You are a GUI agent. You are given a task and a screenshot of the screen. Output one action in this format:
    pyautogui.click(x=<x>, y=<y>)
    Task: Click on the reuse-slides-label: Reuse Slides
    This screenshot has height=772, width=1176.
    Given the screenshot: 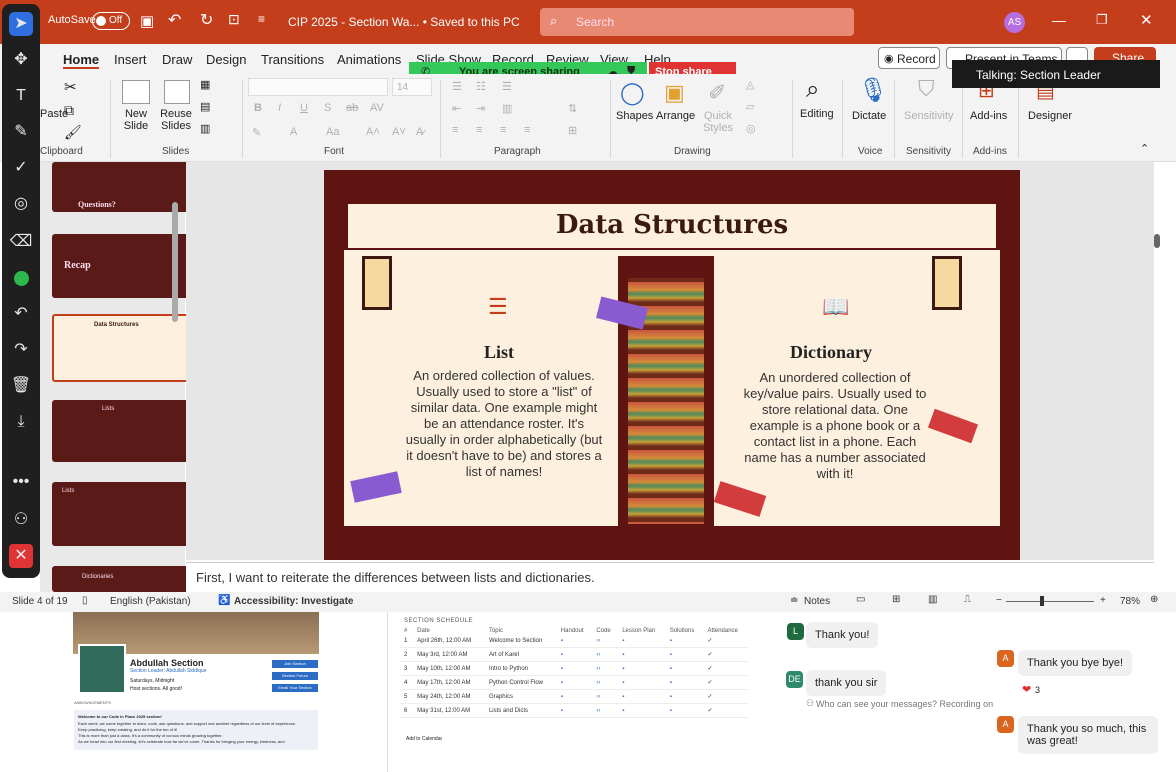 What is the action you would take?
    pyautogui.click(x=176, y=120)
    